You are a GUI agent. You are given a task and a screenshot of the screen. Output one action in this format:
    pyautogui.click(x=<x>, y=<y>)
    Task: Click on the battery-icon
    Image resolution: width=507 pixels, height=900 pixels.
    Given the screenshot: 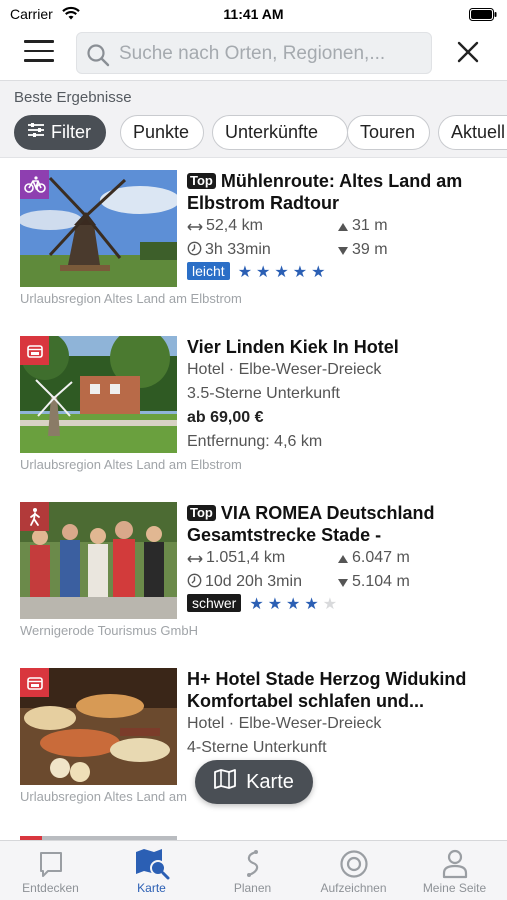 What is the action you would take?
    pyautogui.click(x=483, y=17)
    